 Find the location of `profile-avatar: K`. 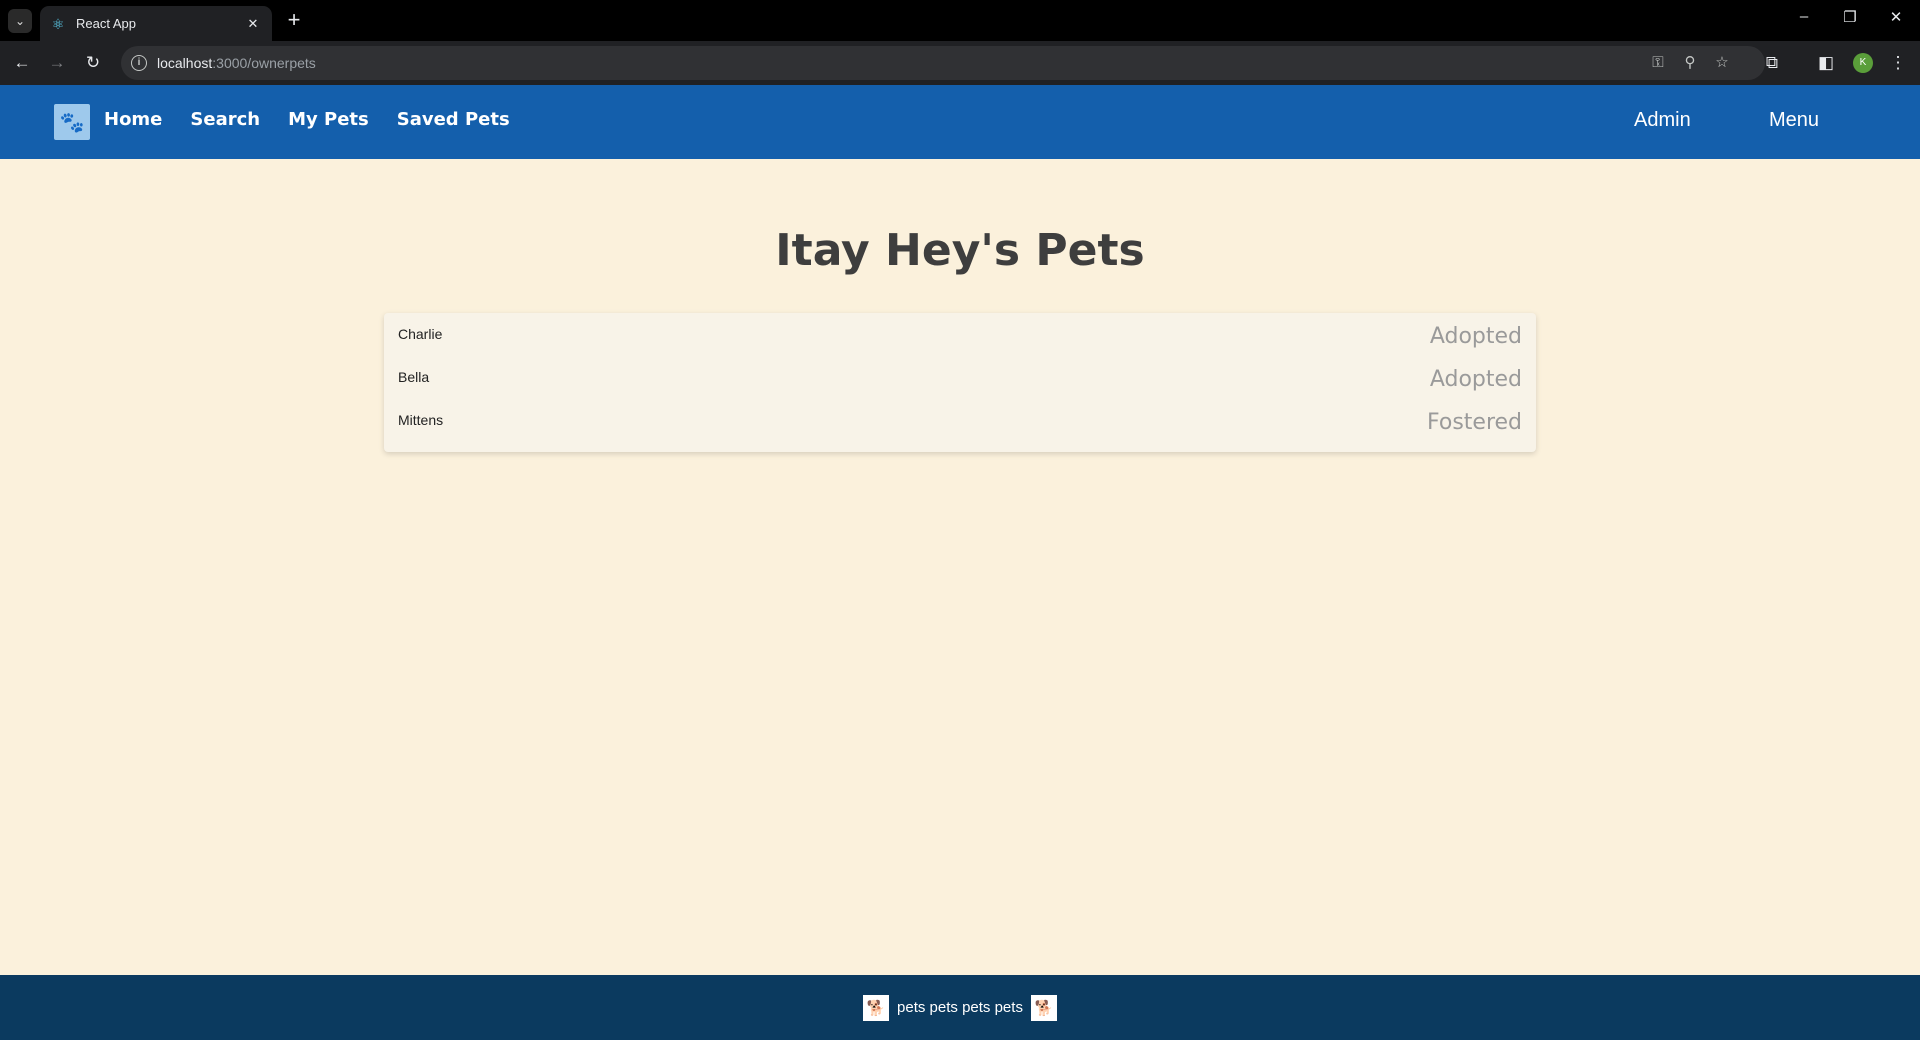

profile-avatar: K is located at coordinates (1863, 63).